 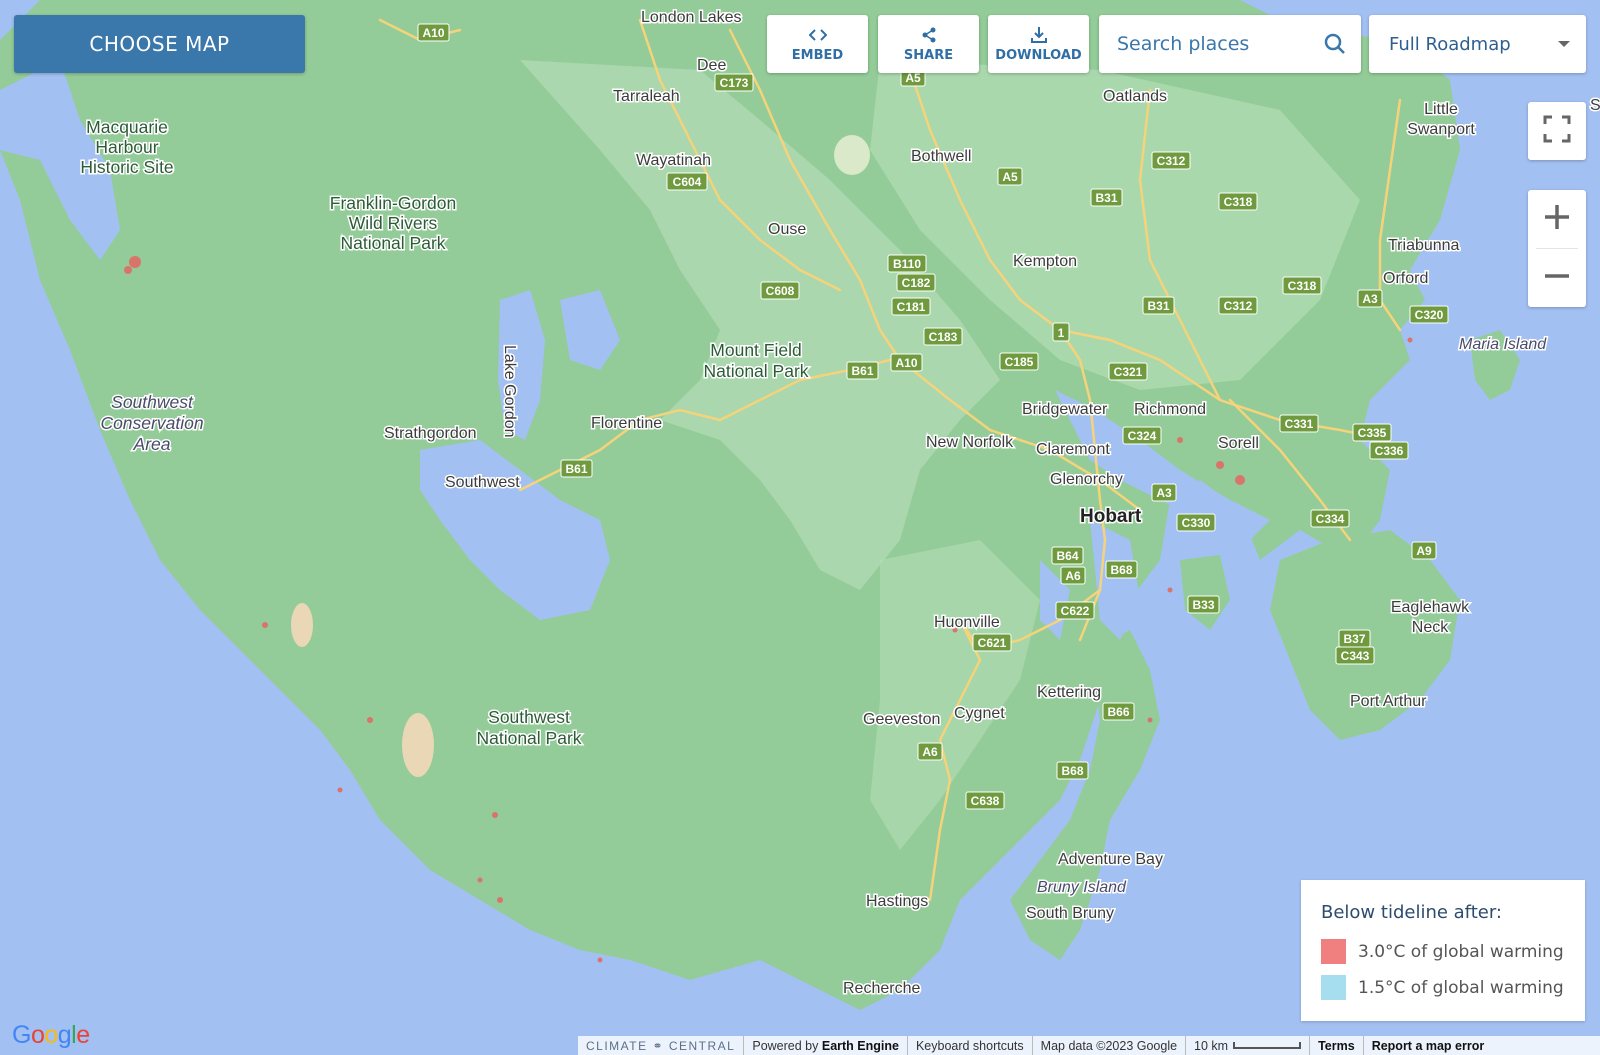 I want to click on svg-text: C181, so click(x=911, y=307).